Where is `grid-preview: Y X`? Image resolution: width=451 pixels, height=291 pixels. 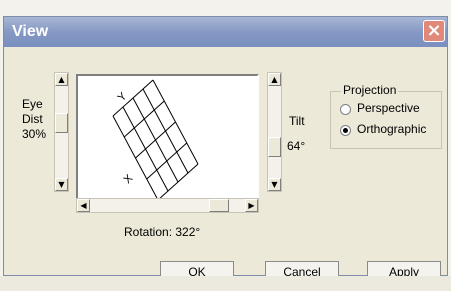 grid-preview: Y X is located at coordinates (155, 140).